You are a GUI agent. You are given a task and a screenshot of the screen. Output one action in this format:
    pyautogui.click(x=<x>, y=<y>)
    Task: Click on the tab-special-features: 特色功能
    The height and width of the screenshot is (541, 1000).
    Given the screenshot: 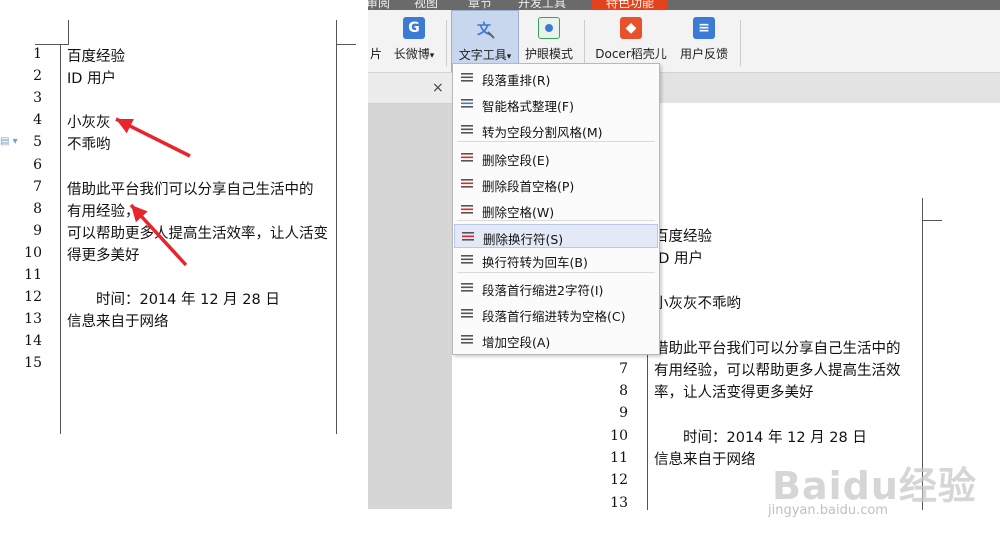 What is the action you would take?
    pyautogui.click(x=630, y=5)
    